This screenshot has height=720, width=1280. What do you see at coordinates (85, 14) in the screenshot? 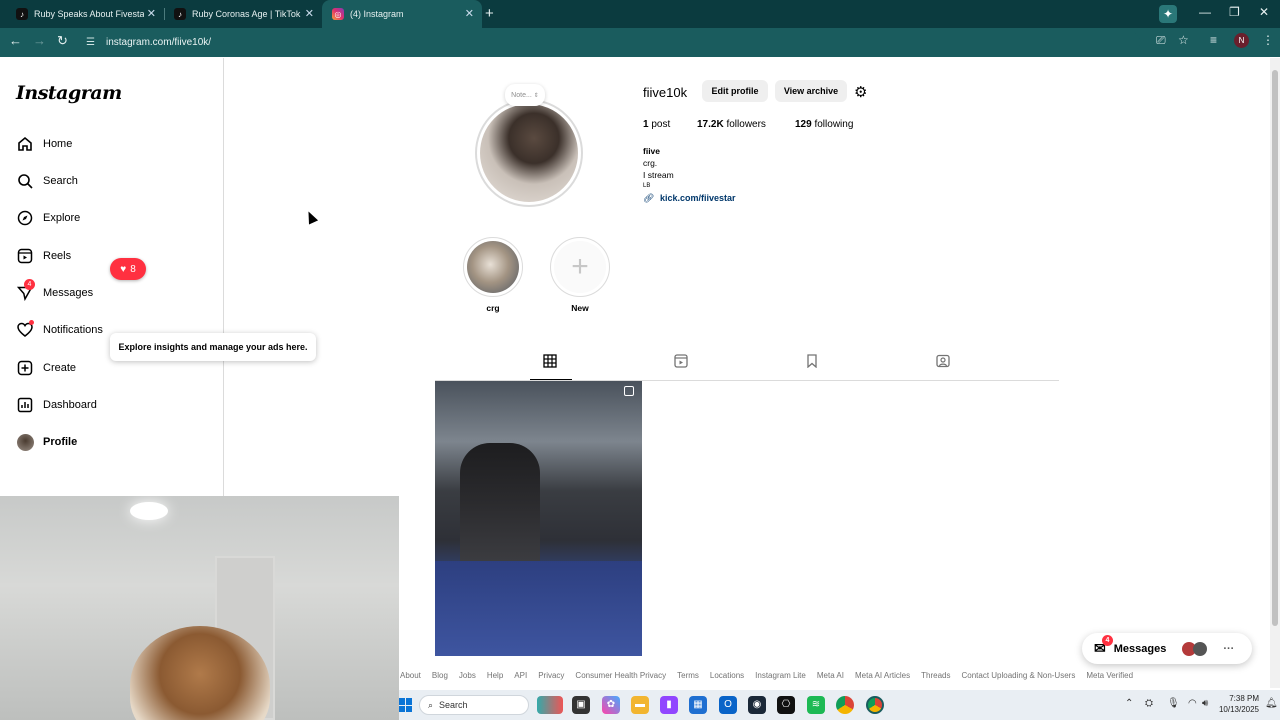
I see `browser-tab: ♪ Ruby Speaks About Fivestar Or... ✕` at bounding box center [85, 14].